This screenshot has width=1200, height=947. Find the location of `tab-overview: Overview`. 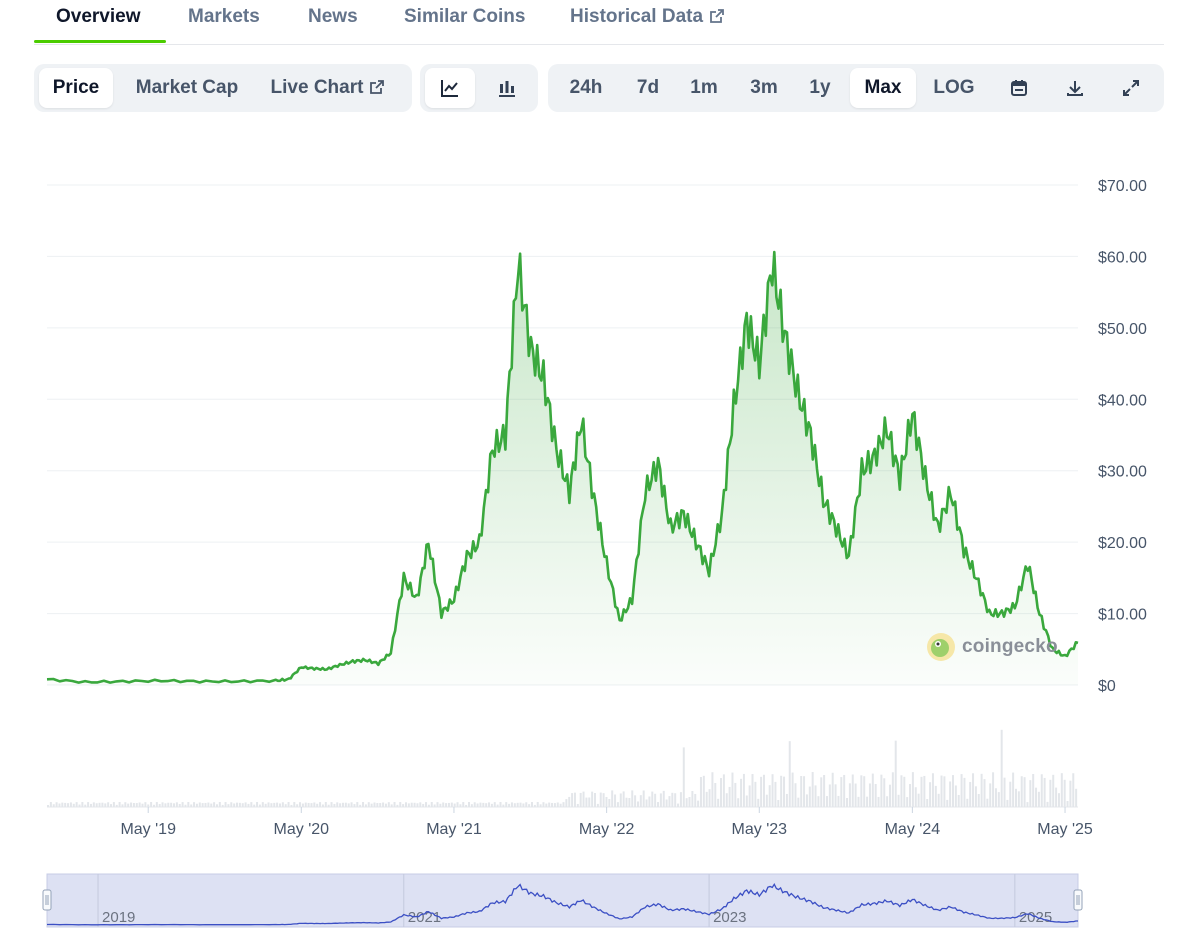

tab-overview: Overview is located at coordinates (98, 17).